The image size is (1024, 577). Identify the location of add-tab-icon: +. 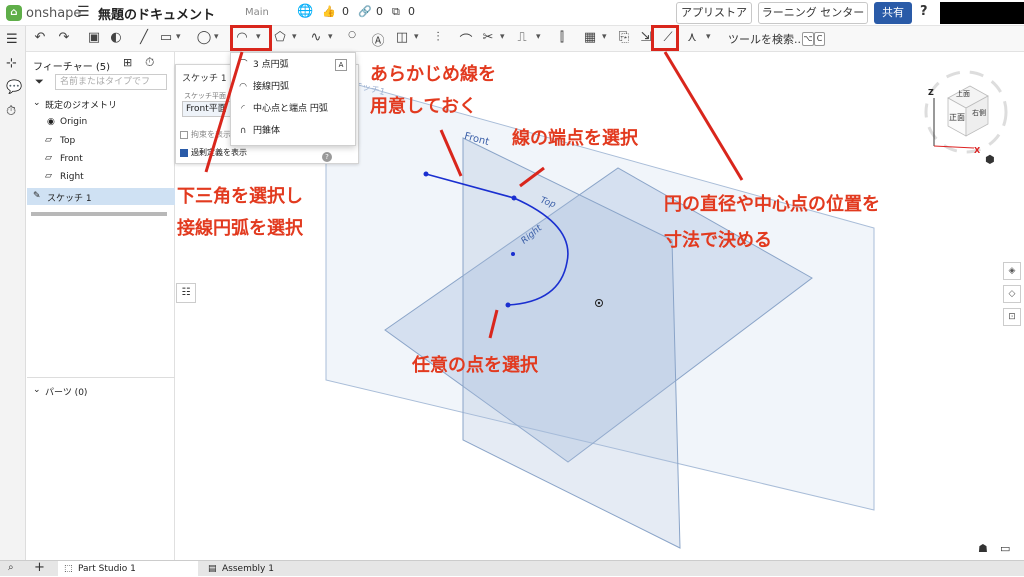
(39, 567).